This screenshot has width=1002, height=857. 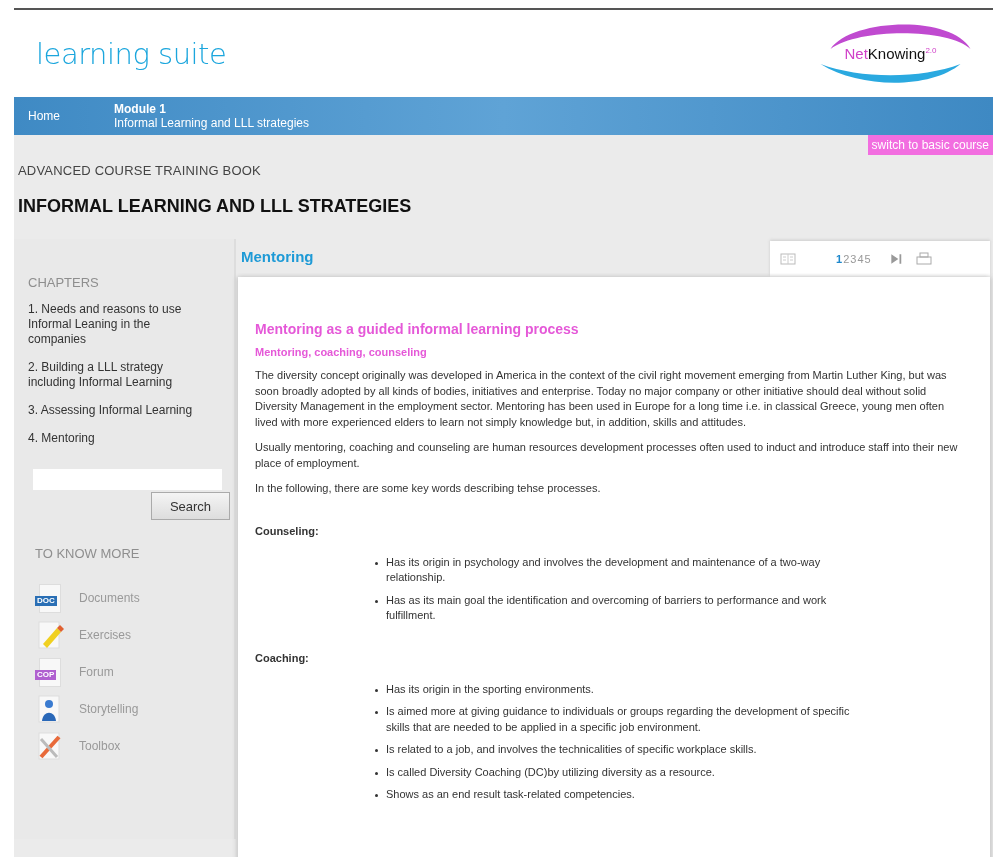 I want to click on bullet-text: Is related to a job, and involves the technicalities of specific workplace skills., so click(x=571, y=749).